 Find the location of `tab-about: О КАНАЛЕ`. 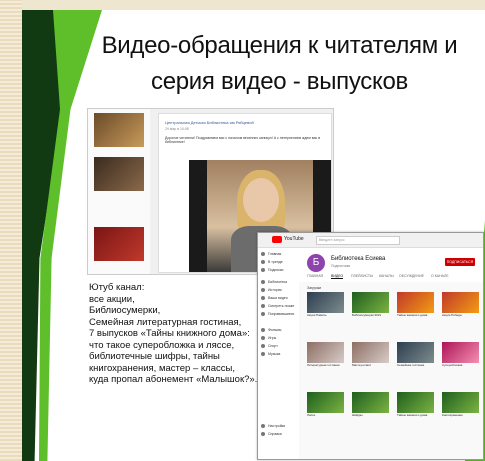

tab-about: О КАНАЛЕ is located at coordinates (440, 276).